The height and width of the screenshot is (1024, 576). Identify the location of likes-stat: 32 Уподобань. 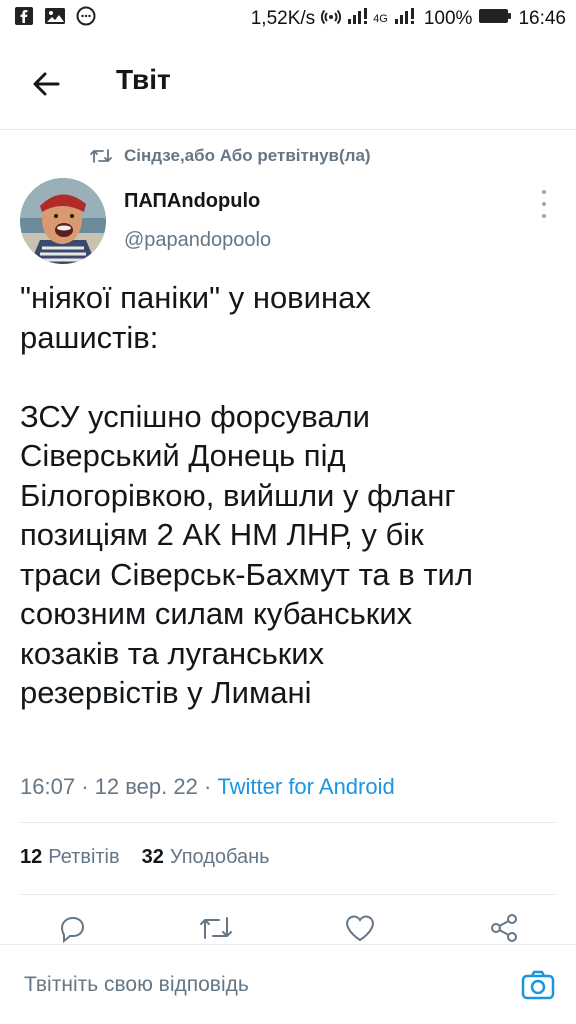
(206, 857).